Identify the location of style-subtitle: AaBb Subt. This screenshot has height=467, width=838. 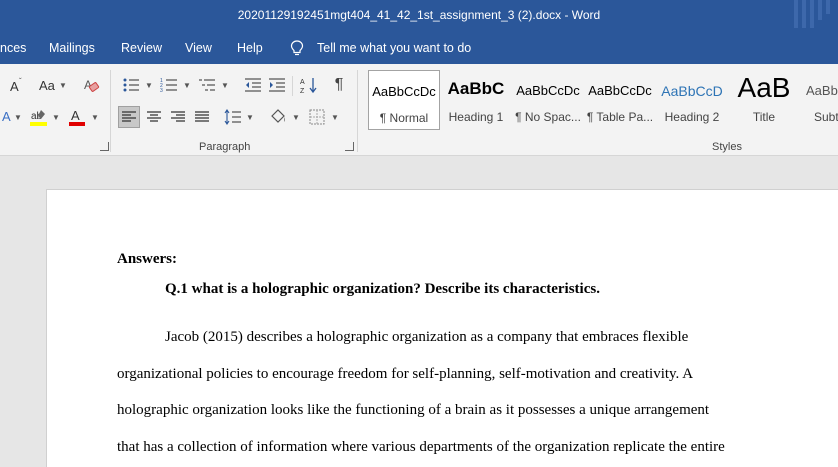
(819, 100).